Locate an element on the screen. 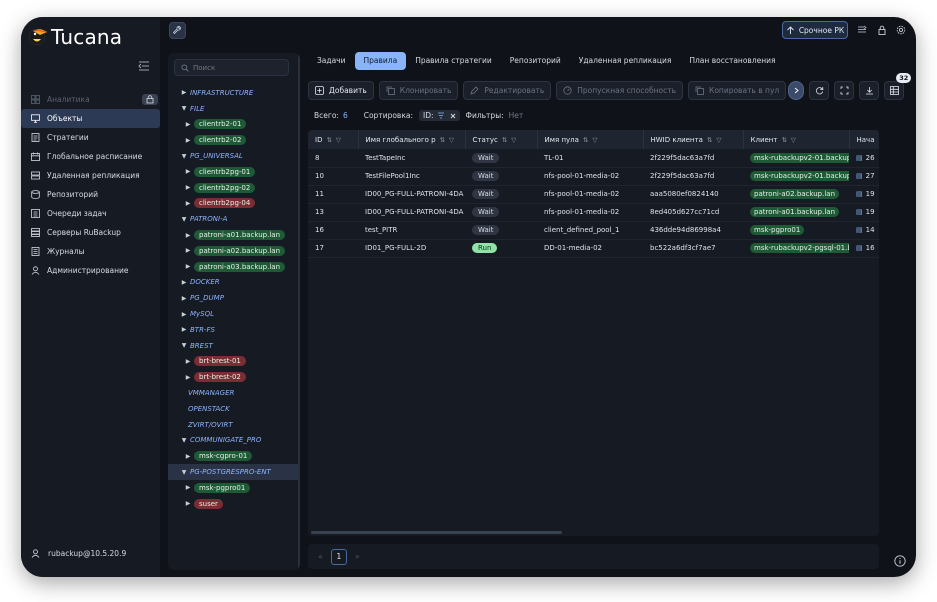 This screenshot has width=937, height=602. column-header: Имя глобального р ⇅ ▽ is located at coordinates (412, 139).